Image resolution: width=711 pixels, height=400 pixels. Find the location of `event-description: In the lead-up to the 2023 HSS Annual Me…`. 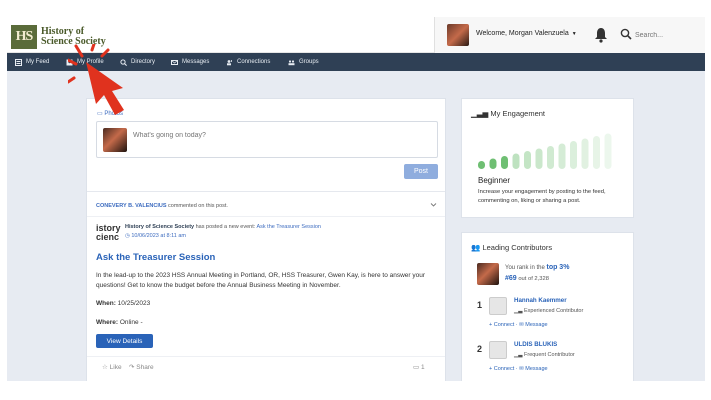

event-description: In the lead-up to the 2023 HSS Annual Me… is located at coordinates (261, 280).